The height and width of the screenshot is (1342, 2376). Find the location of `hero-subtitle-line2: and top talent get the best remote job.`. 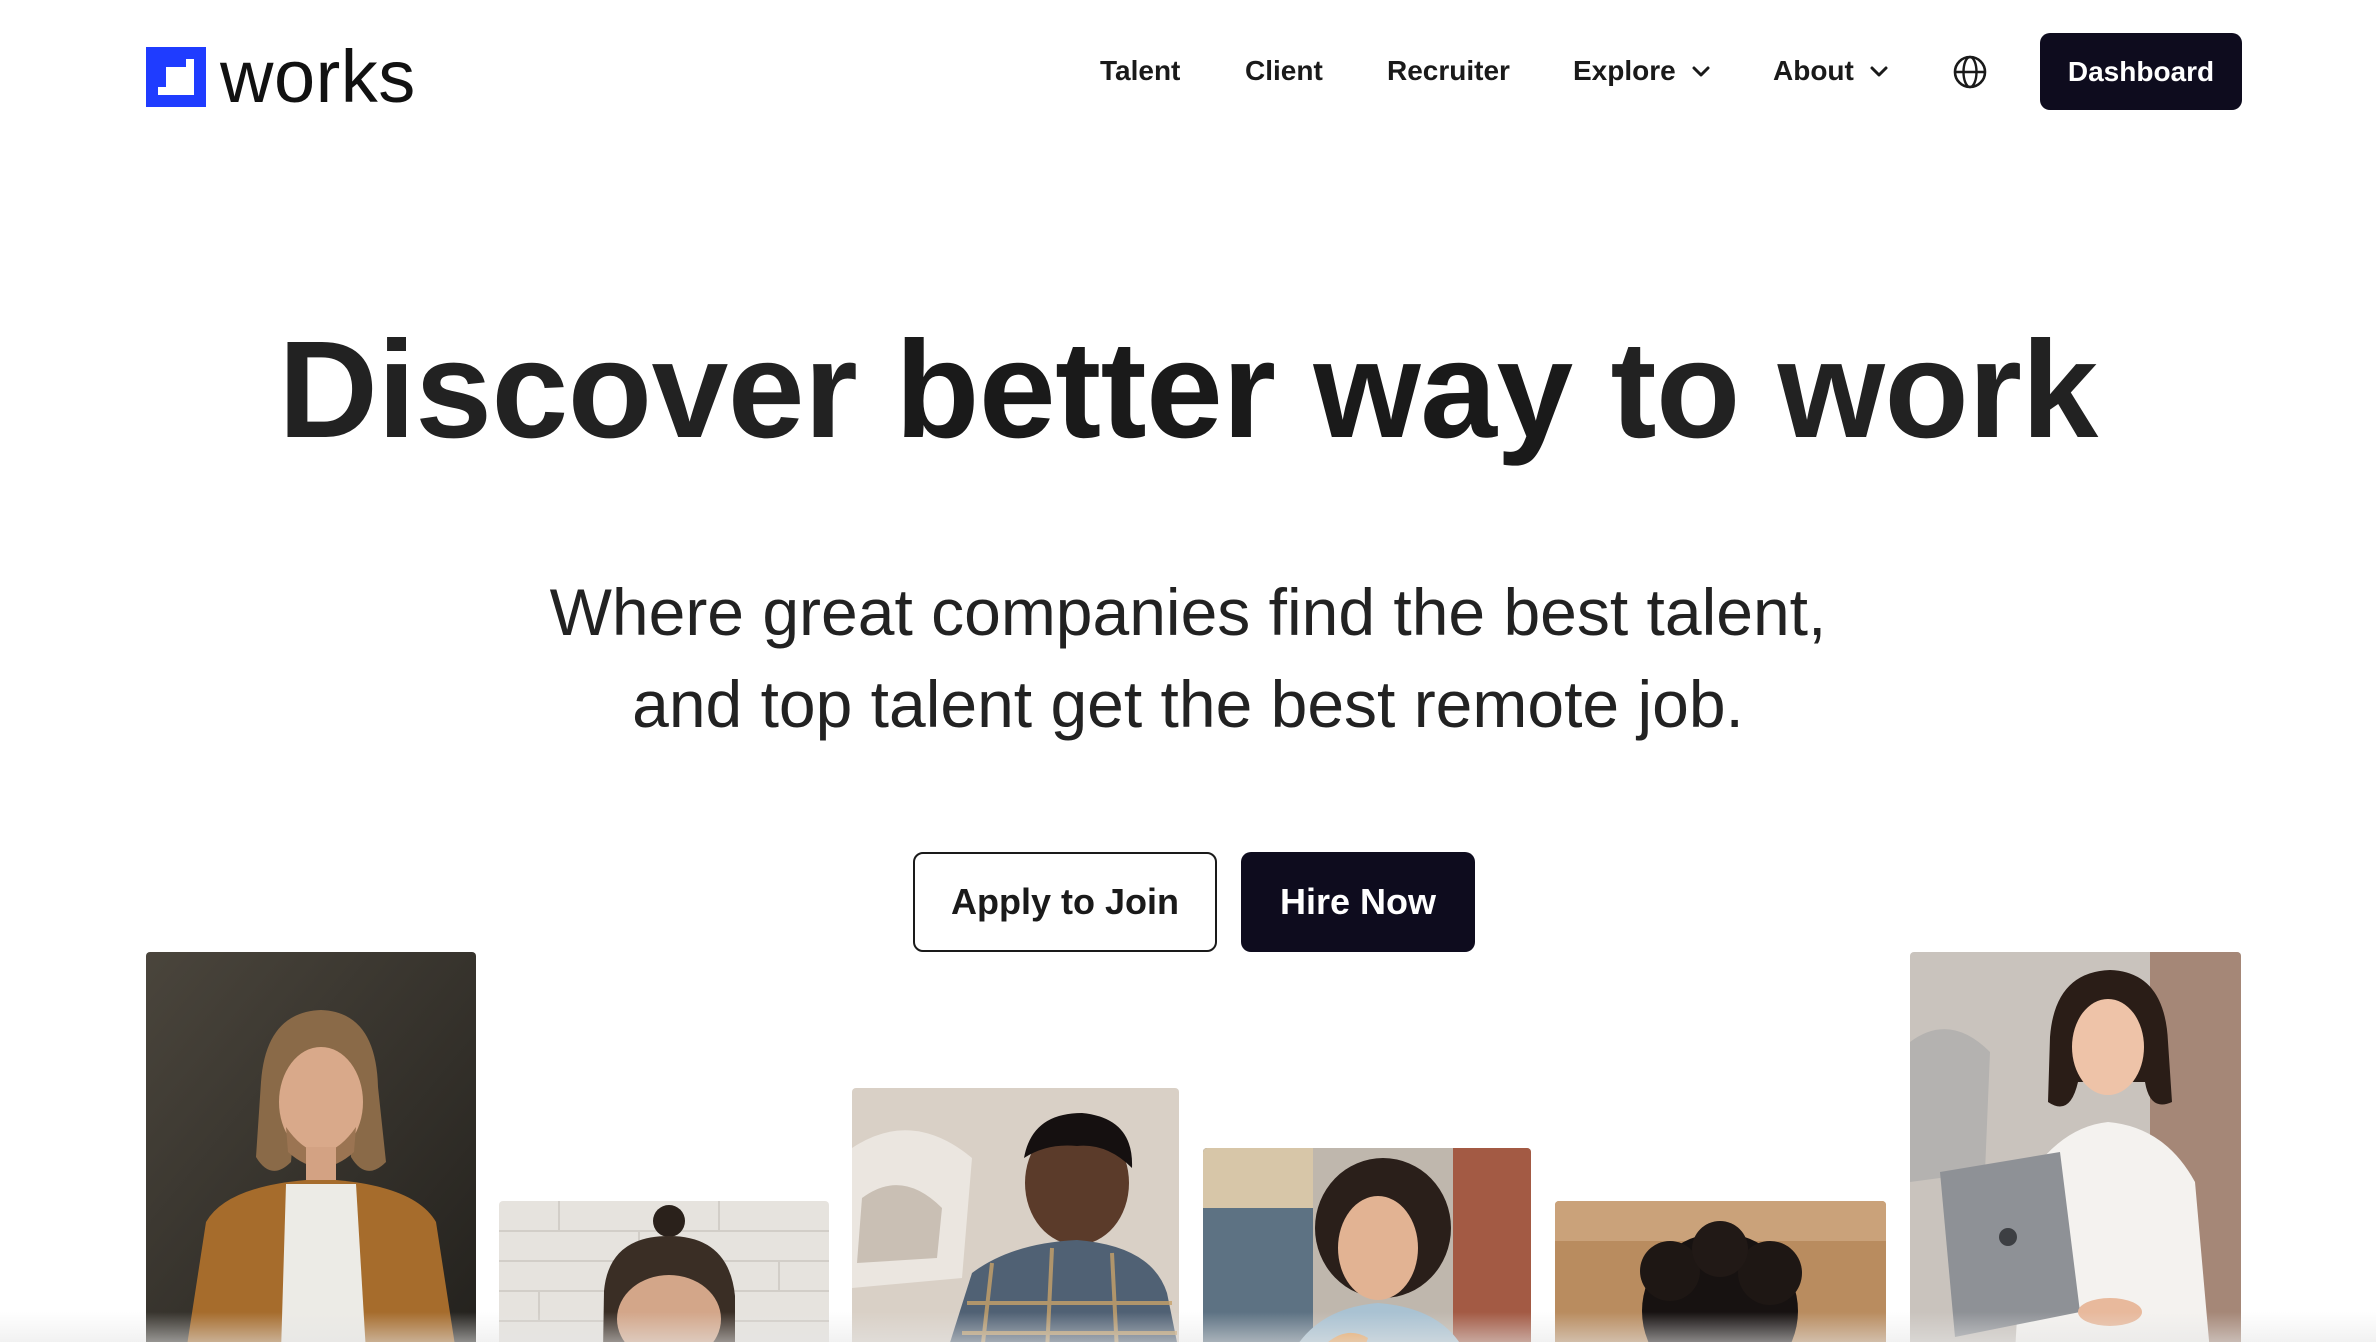

hero-subtitle-line2: and top talent get the best remote job. is located at coordinates (1188, 704).